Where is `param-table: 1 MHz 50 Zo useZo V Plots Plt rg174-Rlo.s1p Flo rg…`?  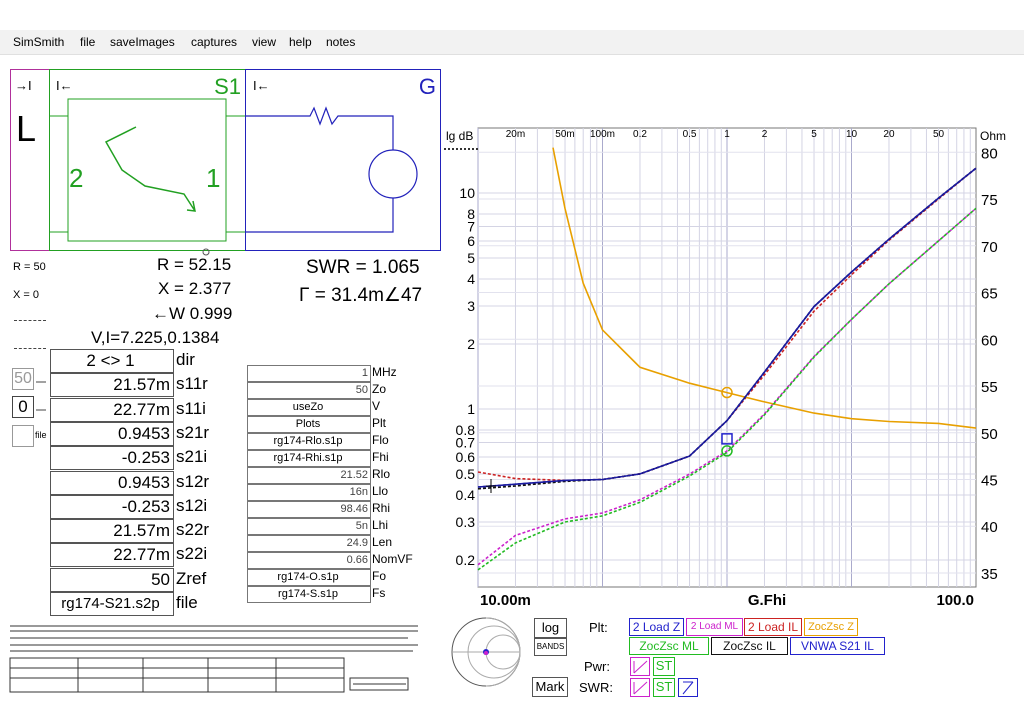
param-table: 1 MHz 50 Zo useZo V Plots Plt rg174-Rlo.s1p Flo rg… is located at coordinates (330, 485).